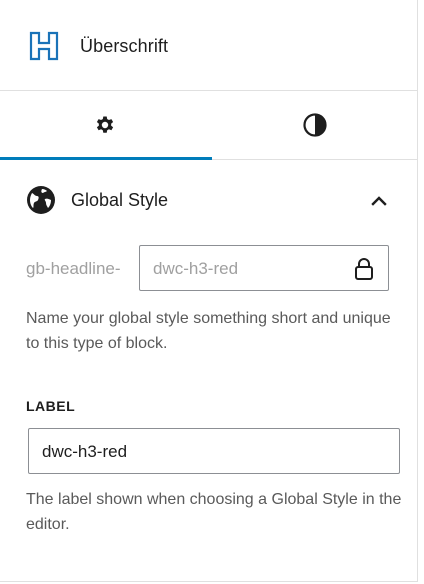 This screenshot has height=584, width=424. What do you see at coordinates (379, 201) in the screenshot?
I see `chevron-up-icon` at bounding box center [379, 201].